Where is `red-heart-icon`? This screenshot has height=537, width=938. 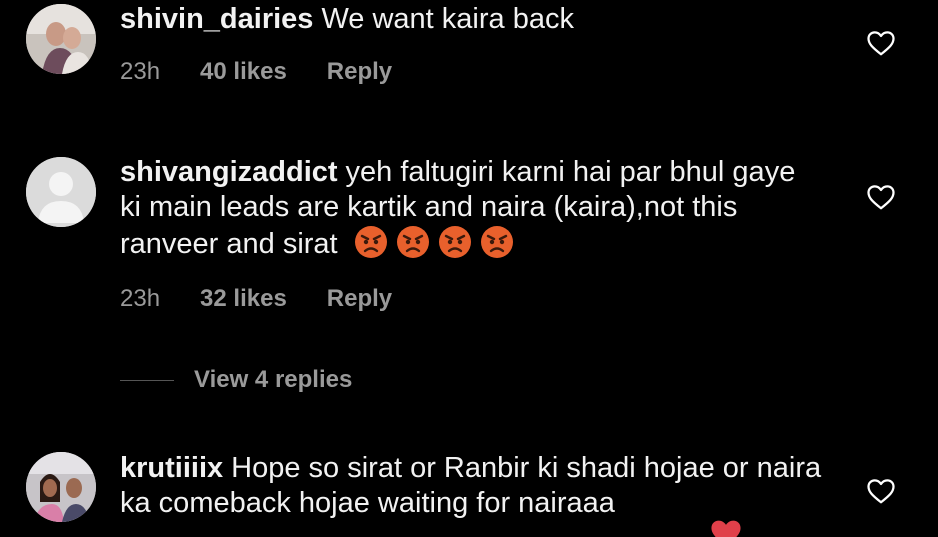
red-heart-icon is located at coordinates (726, 527).